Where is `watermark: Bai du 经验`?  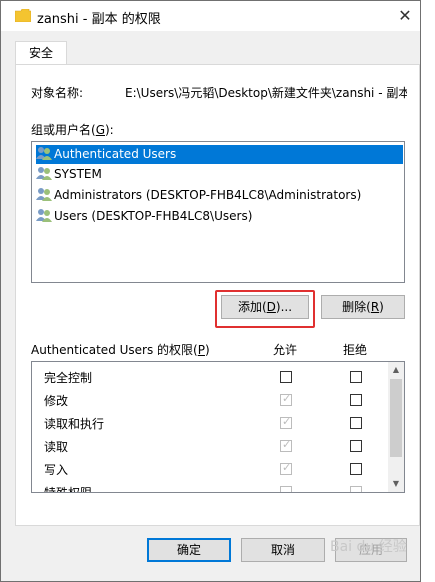
watermark: Bai du 经验 is located at coordinates (368, 547).